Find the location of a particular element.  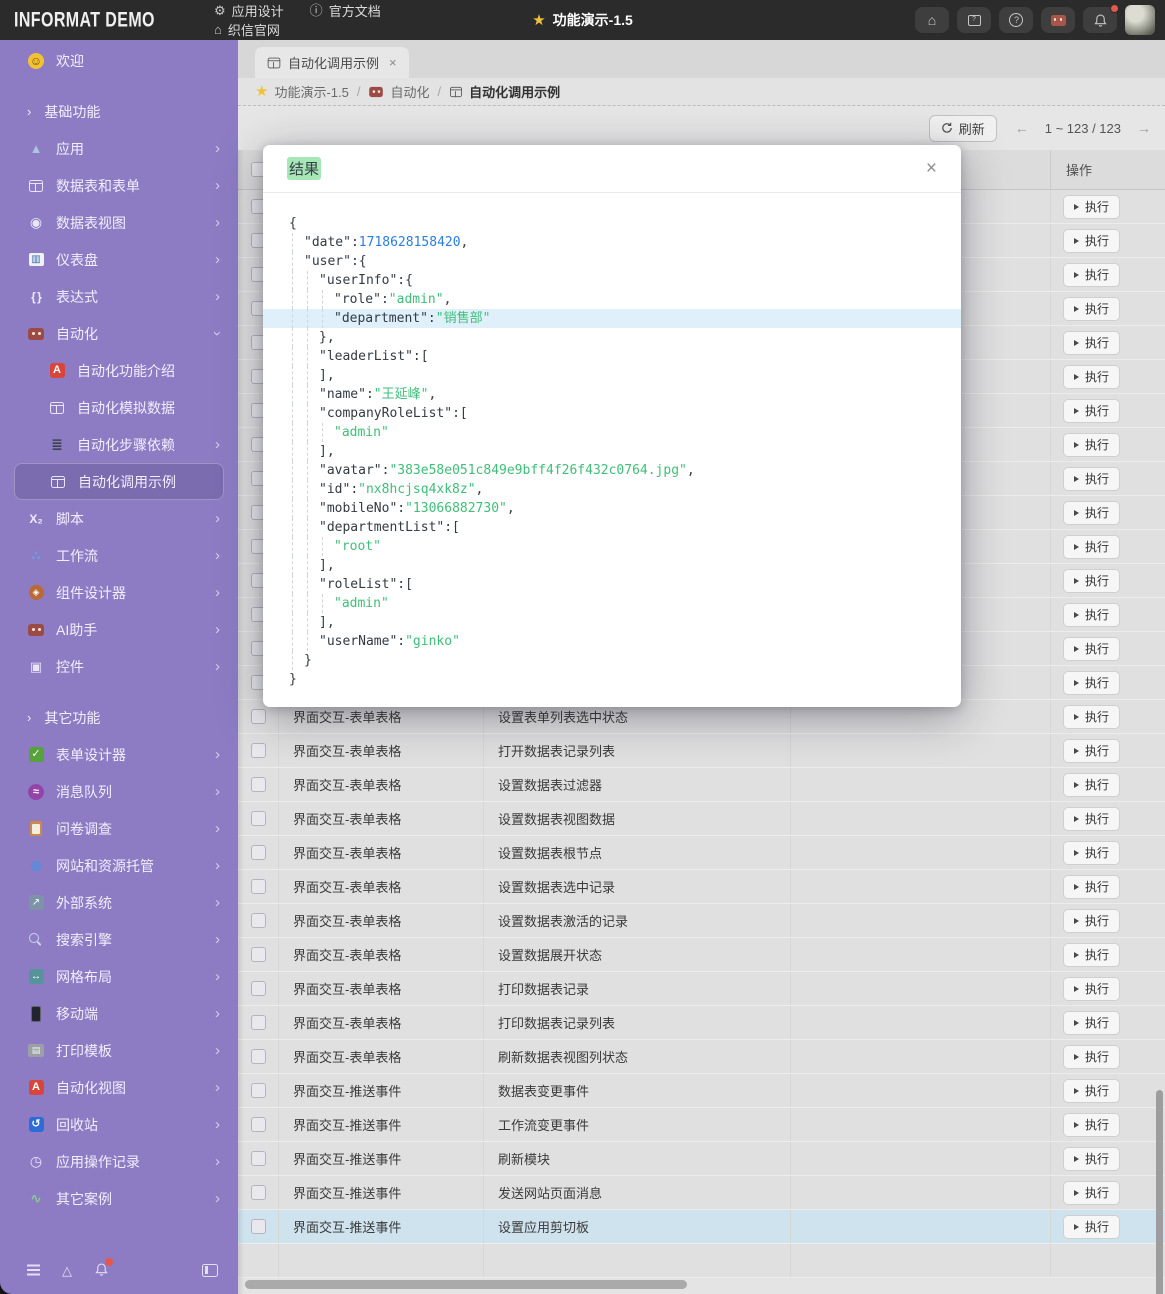

feedback-button is located at coordinates (974, 20).